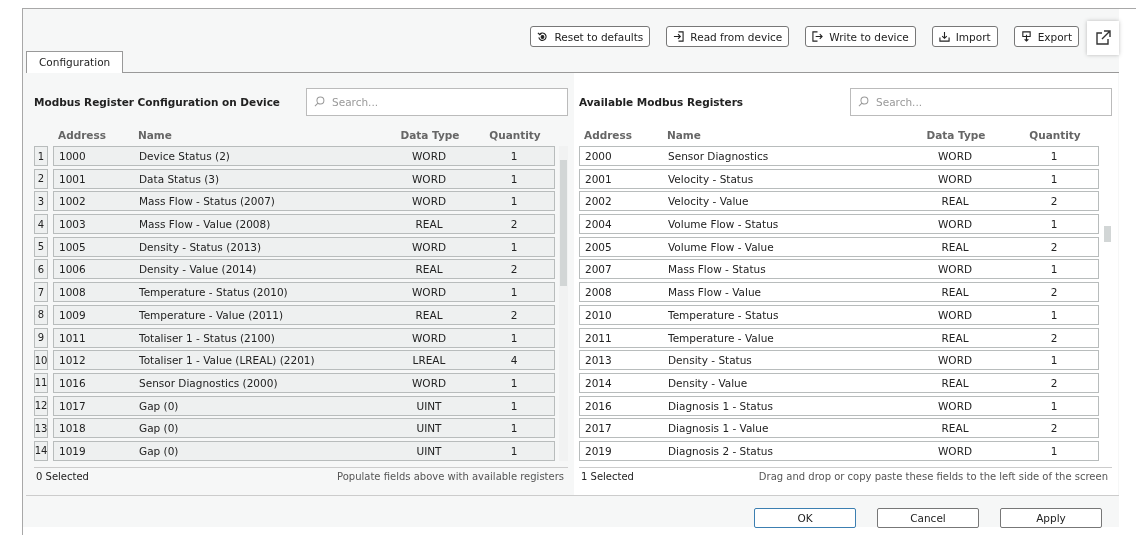 This screenshot has width=1136, height=535. I want to click on dialog-button: Apply, so click(1051, 518).